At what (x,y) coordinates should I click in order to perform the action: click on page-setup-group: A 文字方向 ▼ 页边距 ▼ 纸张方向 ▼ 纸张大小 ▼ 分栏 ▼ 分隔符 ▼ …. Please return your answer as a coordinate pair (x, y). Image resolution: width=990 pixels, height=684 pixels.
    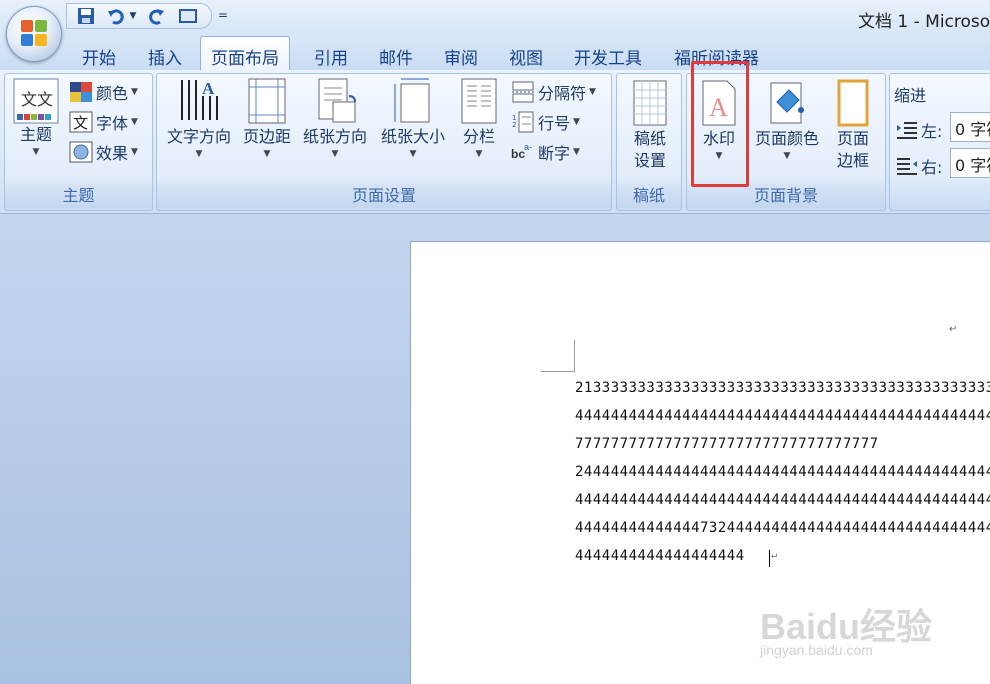
    Looking at the image, I should click on (384, 142).